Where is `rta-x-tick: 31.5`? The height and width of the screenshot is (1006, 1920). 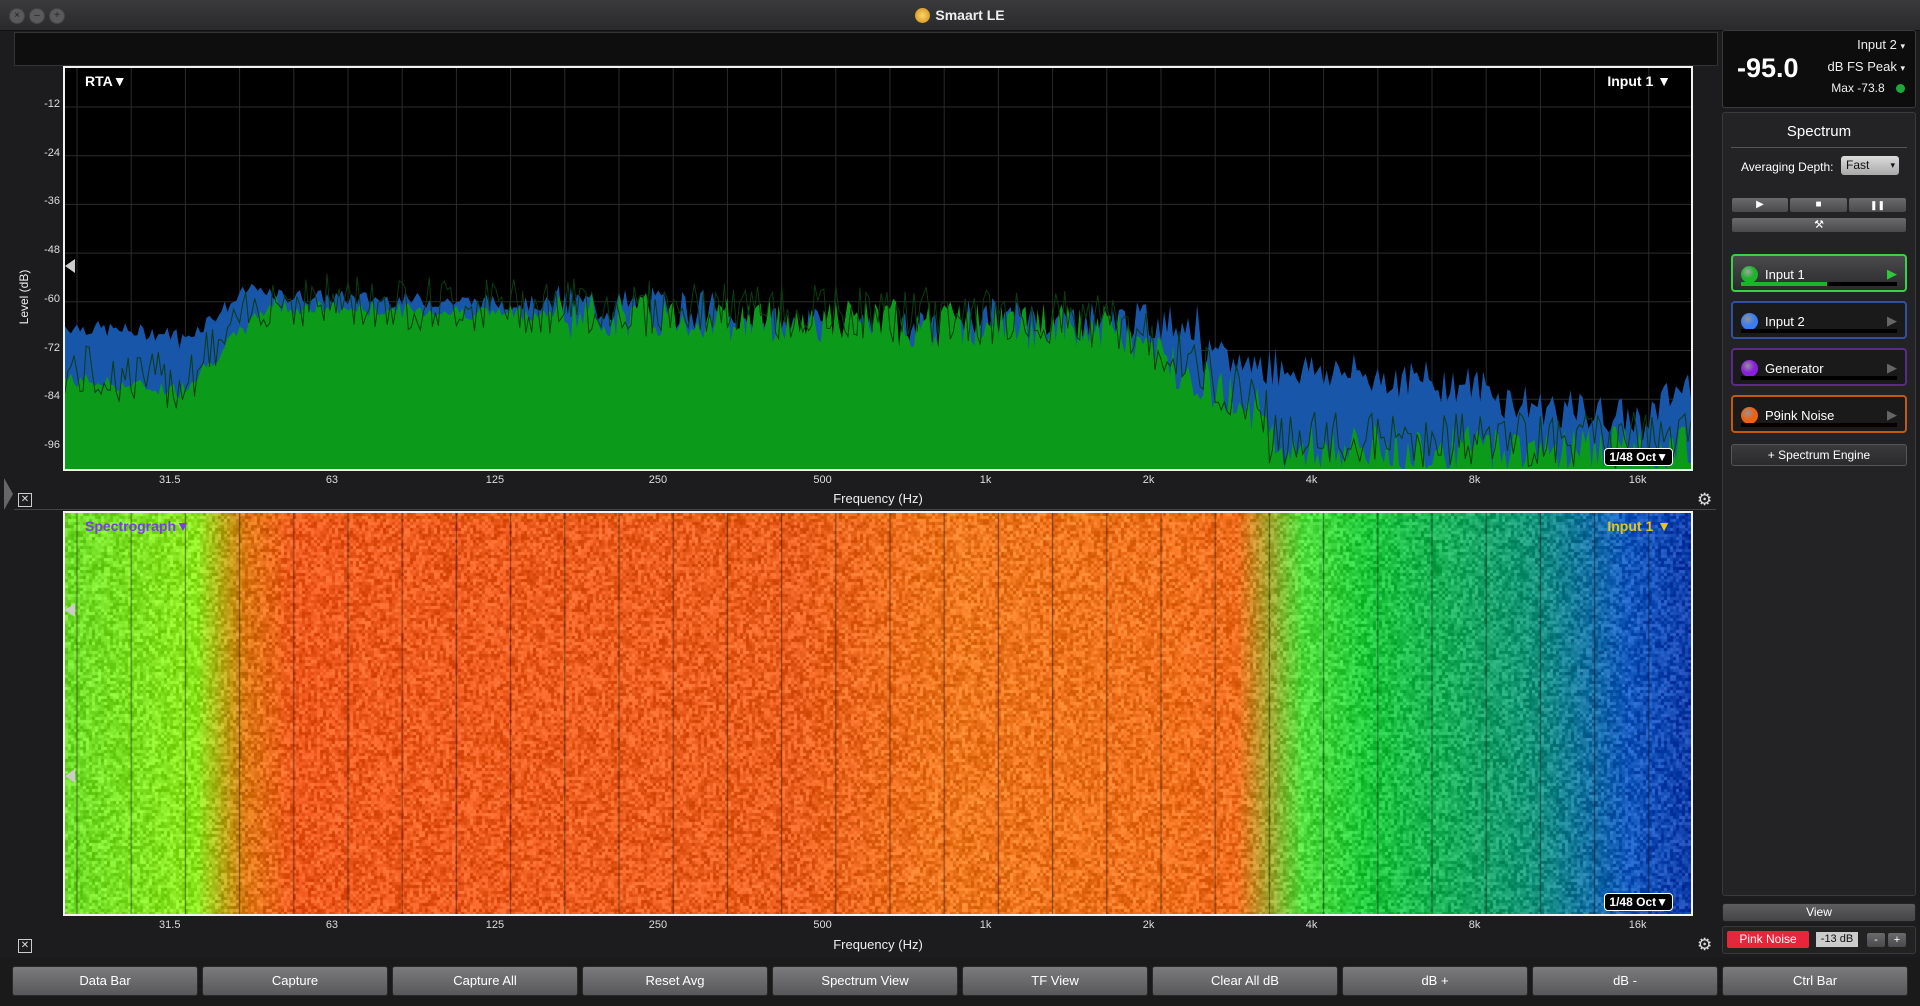
rta-x-tick: 31.5 is located at coordinates (170, 480).